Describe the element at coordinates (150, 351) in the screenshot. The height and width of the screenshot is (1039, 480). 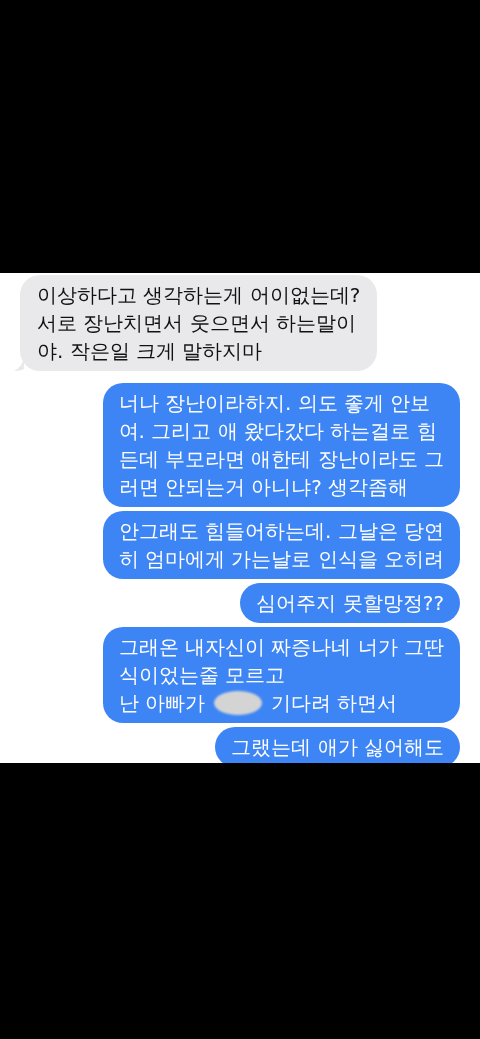
I see `message-text: 야. 작은일 크게 말하지마` at that location.